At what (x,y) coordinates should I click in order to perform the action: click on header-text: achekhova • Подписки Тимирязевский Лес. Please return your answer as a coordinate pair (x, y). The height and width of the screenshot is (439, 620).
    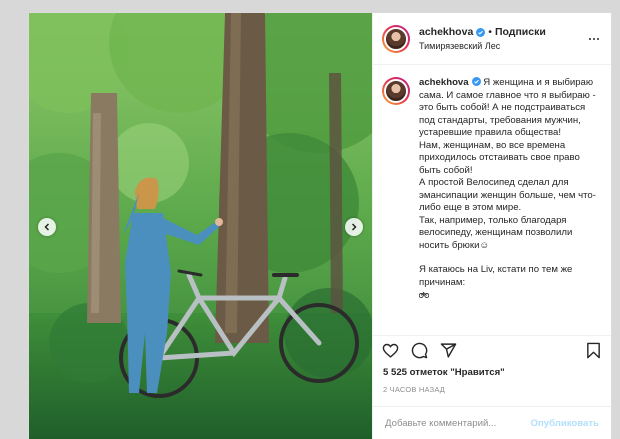
    Looking at the image, I should click on (503, 38).